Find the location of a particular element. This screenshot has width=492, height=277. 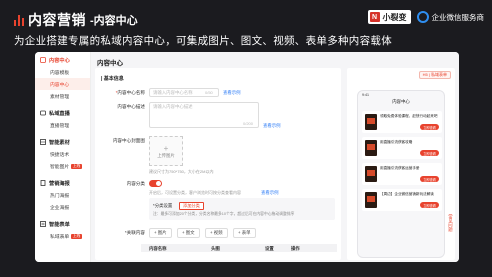

preview-card: 领取免费体验课程，赶快行动起来吧 立即查看 is located at coordinates (402, 122).